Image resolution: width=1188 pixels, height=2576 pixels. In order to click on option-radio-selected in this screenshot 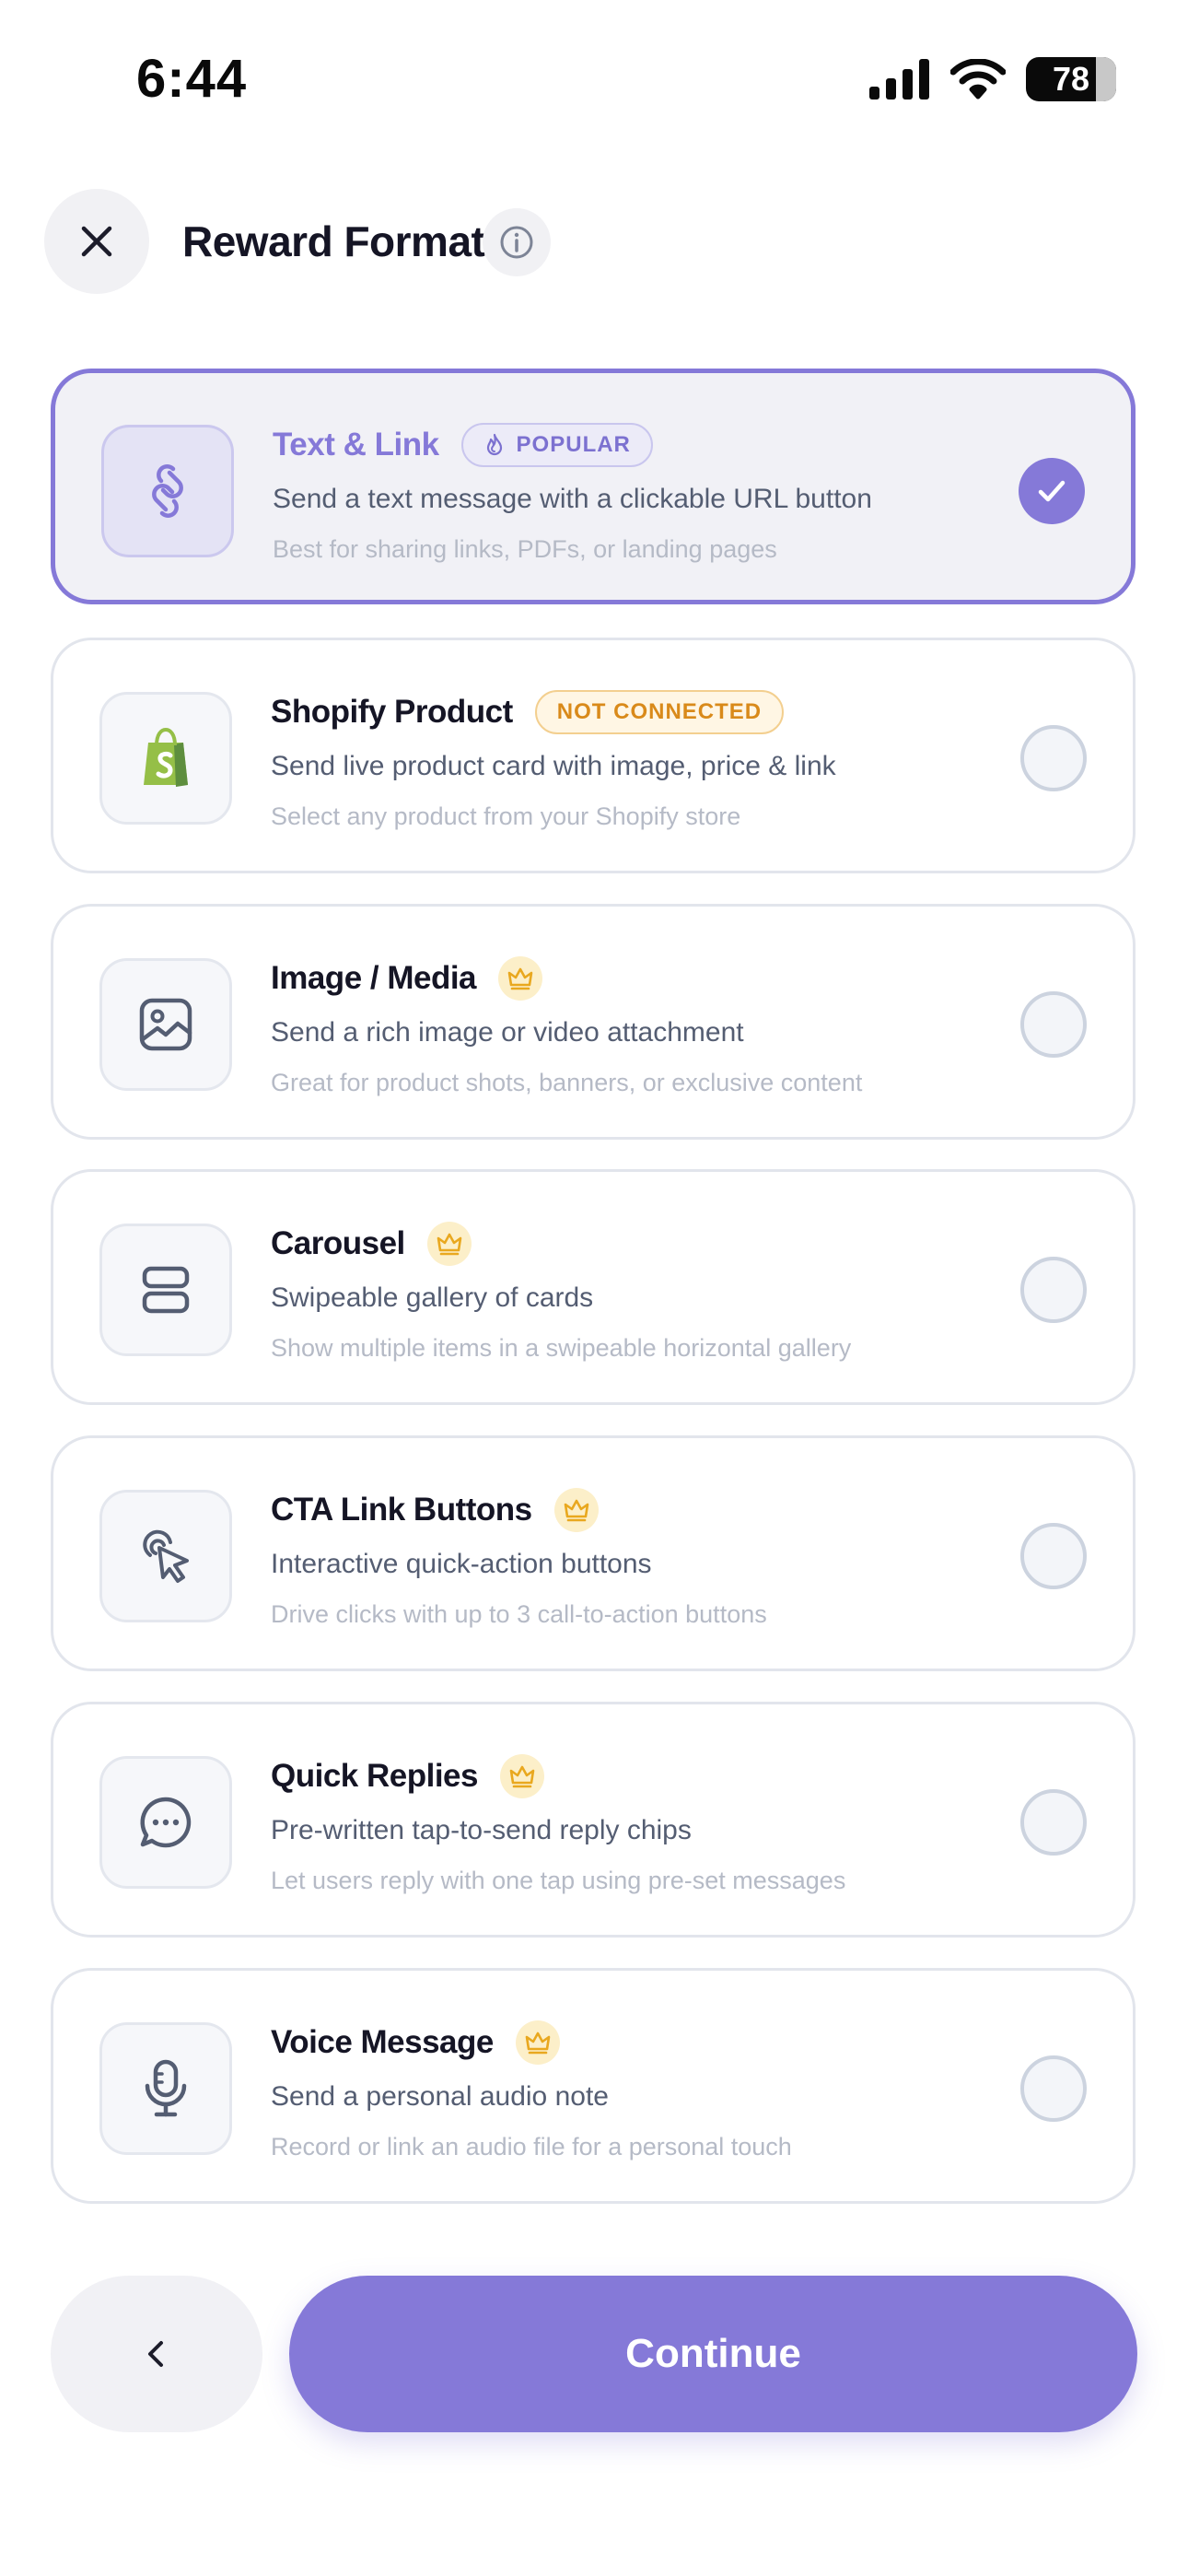, I will do `click(1052, 491)`.